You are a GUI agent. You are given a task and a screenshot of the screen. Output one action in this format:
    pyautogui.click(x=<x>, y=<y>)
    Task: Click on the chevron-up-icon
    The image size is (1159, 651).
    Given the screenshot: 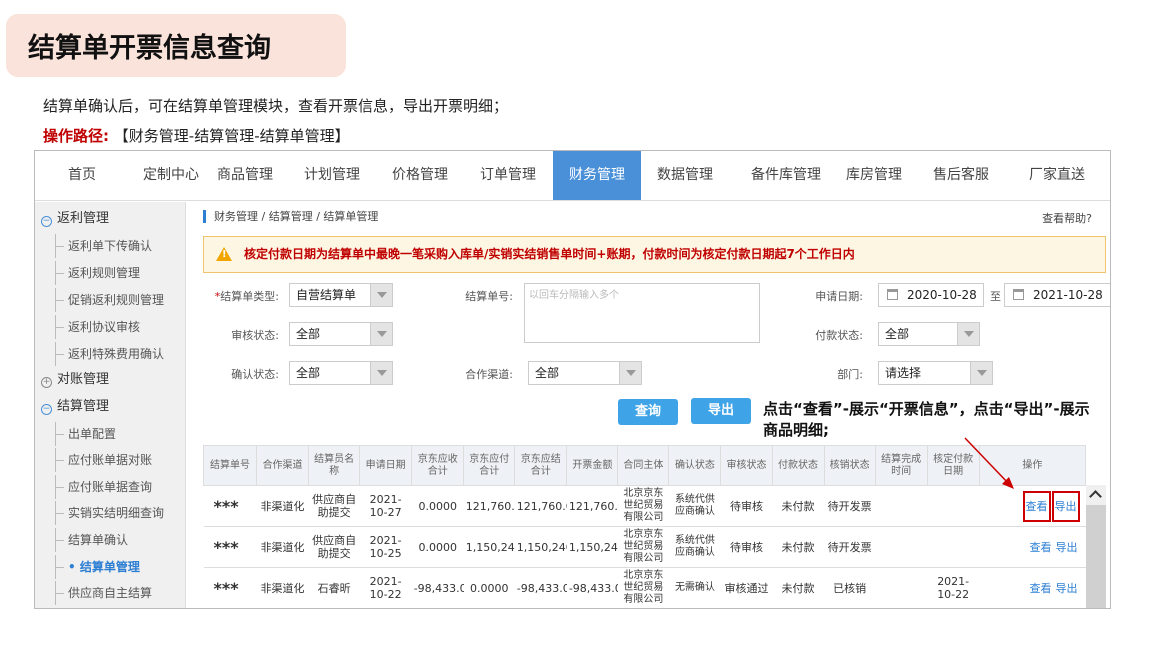 What is the action you would take?
    pyautogui.click(x=1096, y=495)
    